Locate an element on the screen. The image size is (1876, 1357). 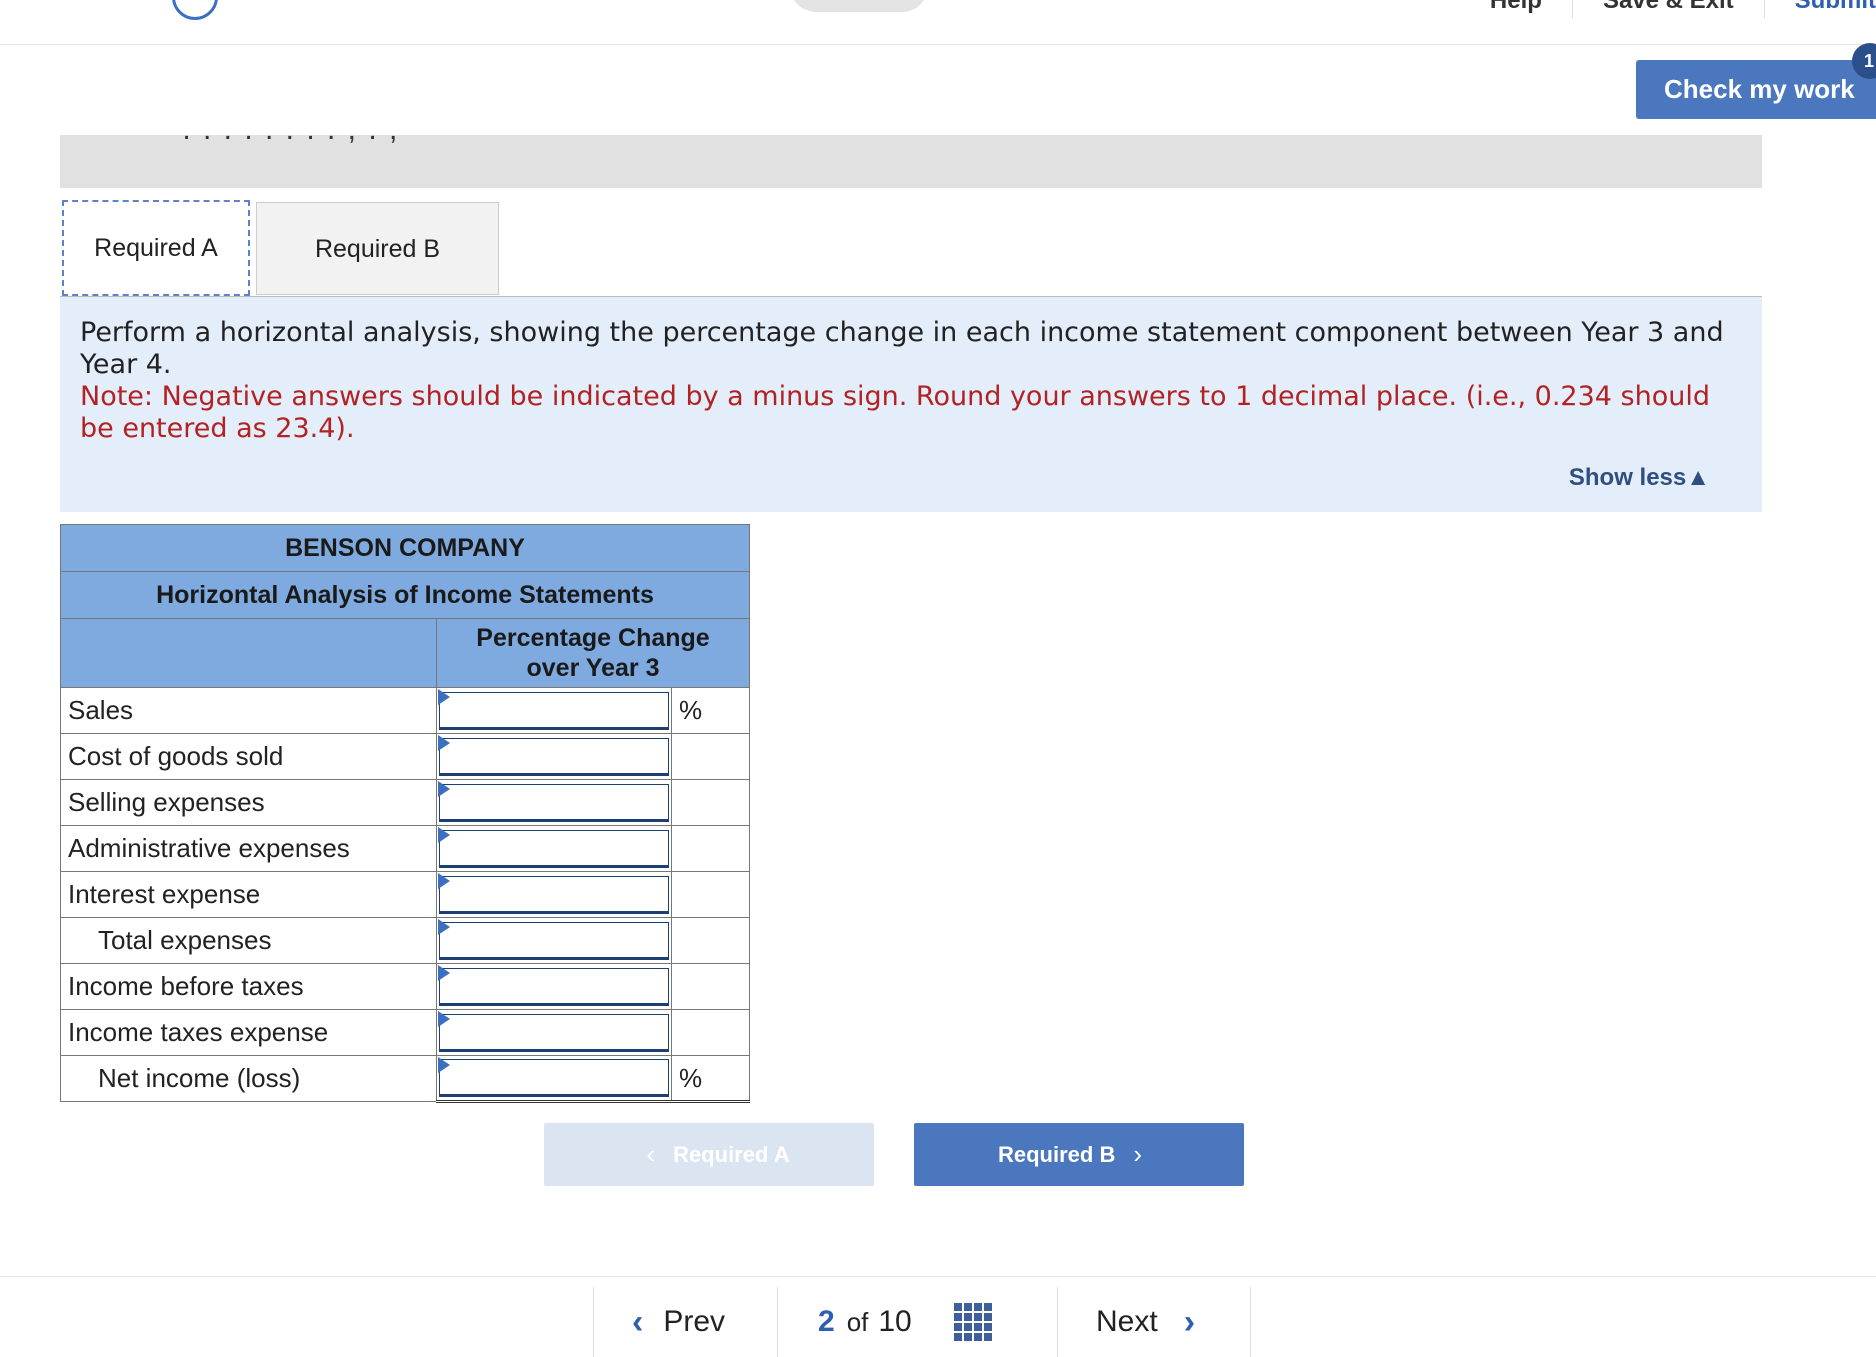
triangle-up-icon: ▲ is located at coordinates (1698, 477).